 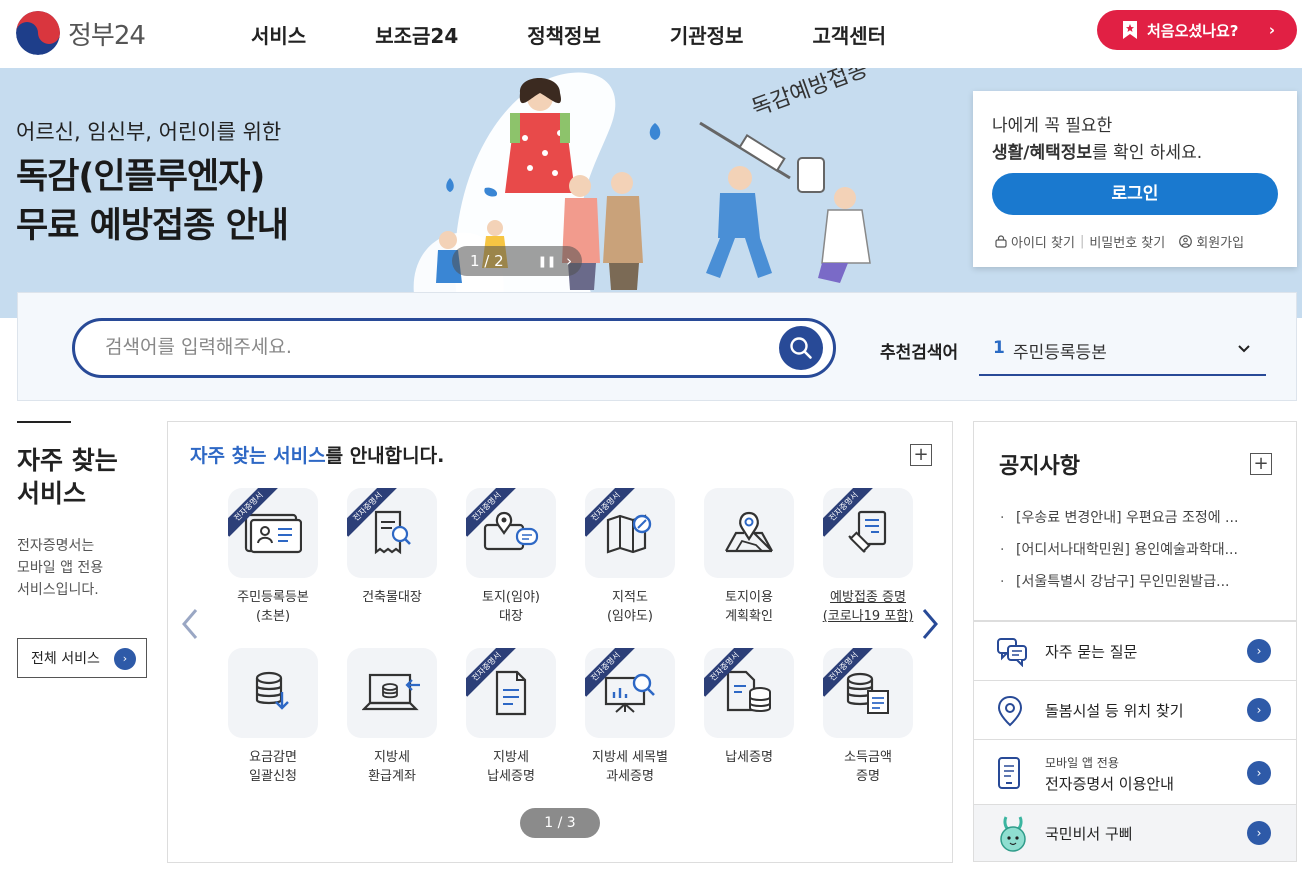 What do you see at coordinates (152, 226) in the screenshot?
I see `banner-title-line2: 무료 예방접종 안내` at bounding box center [152, 226].